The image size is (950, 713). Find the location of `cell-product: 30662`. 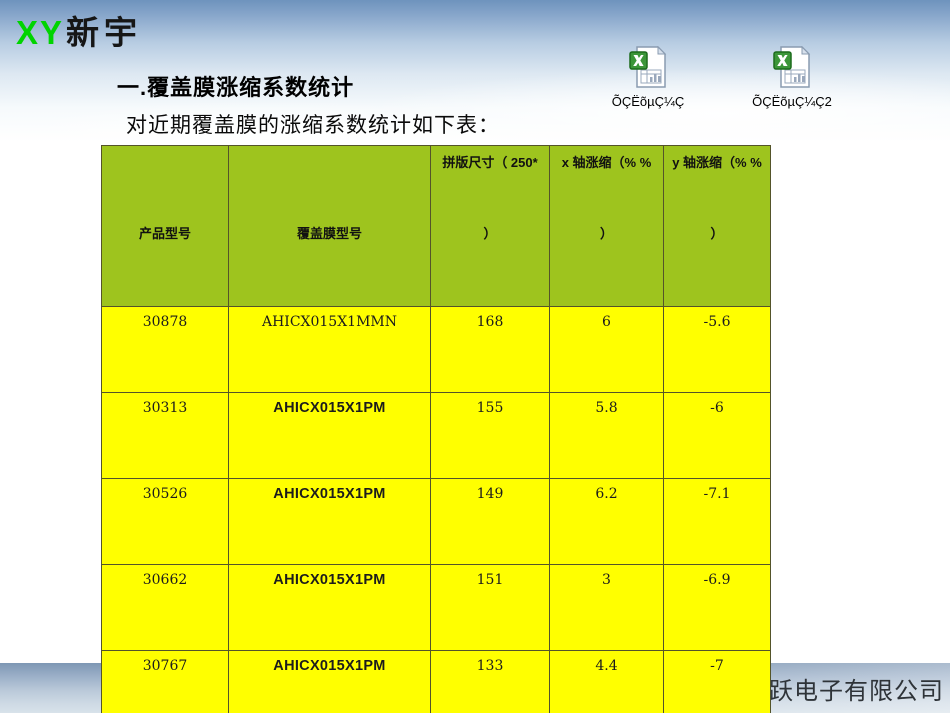

cell-product: 30662 is located at coordinates (165, 607).